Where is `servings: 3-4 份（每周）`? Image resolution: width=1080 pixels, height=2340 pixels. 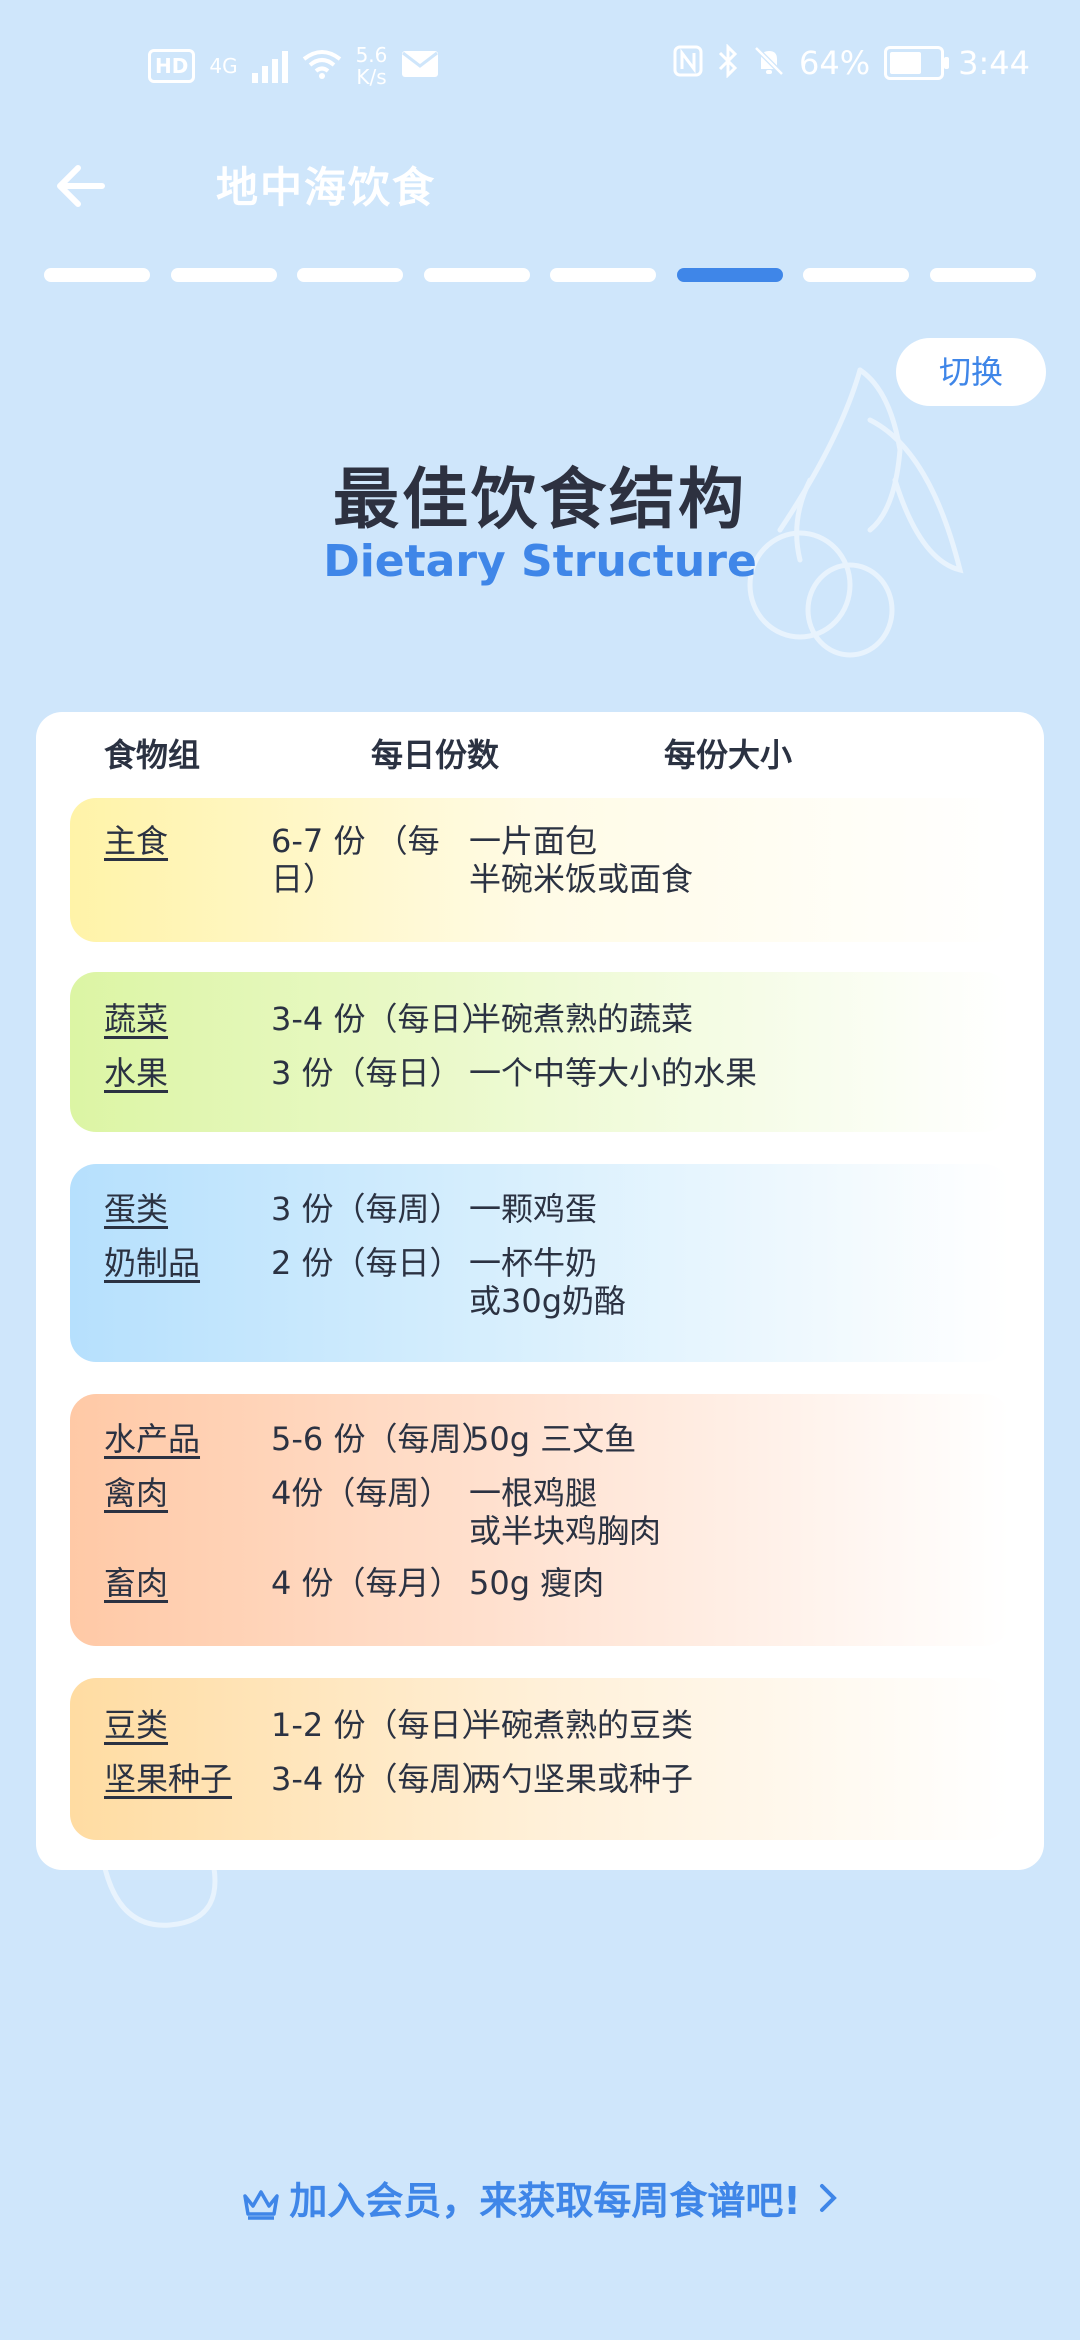
servings: 3-4 份（每周） is located at coordinates (382, 1779).